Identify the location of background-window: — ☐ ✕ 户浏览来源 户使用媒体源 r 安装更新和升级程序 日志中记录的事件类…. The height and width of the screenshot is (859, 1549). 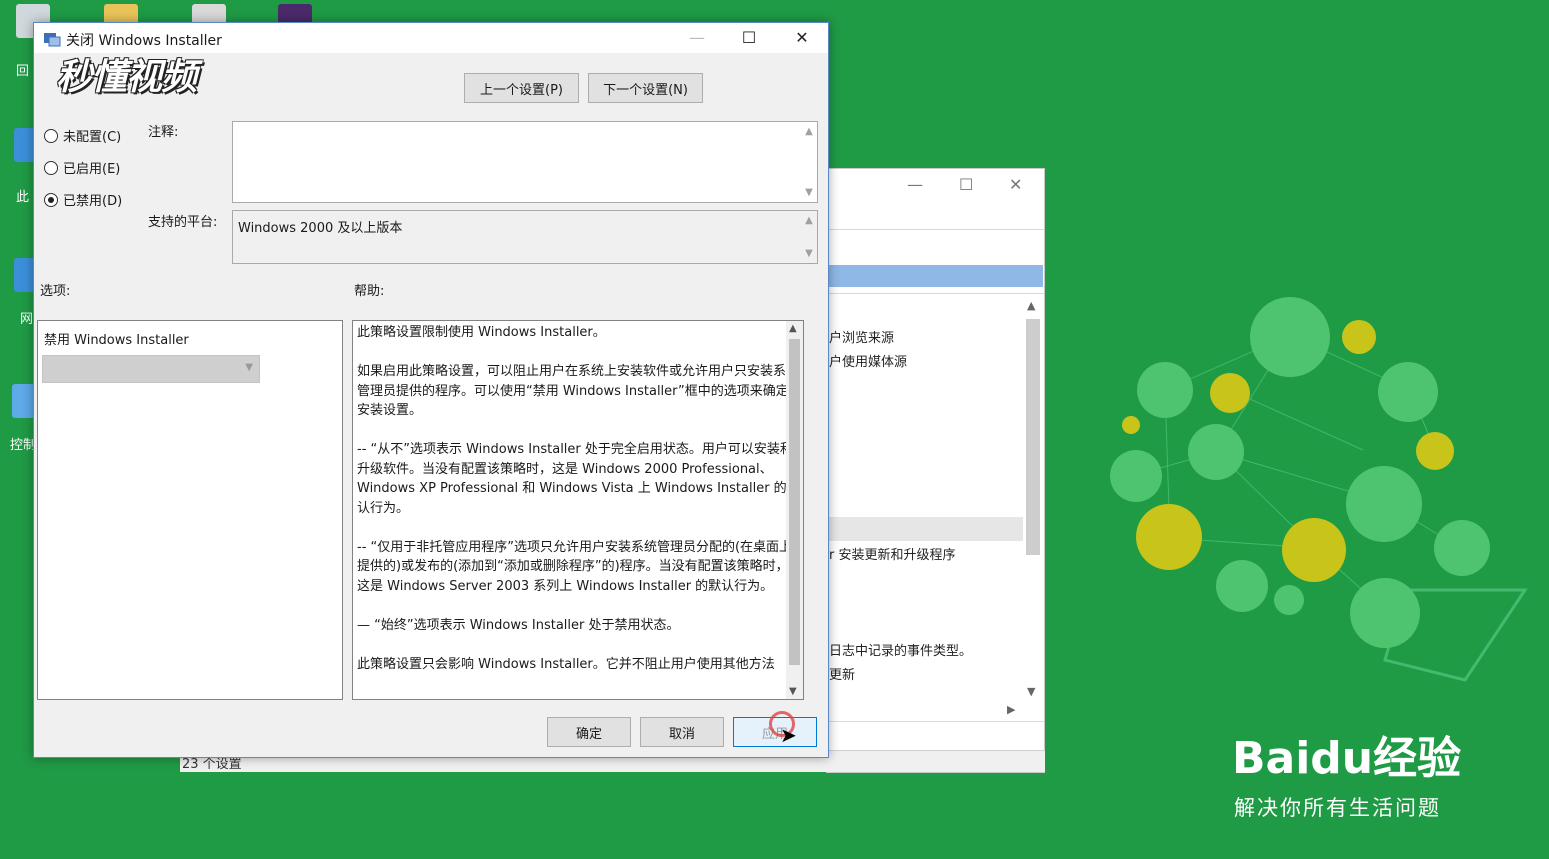
(935, 470).